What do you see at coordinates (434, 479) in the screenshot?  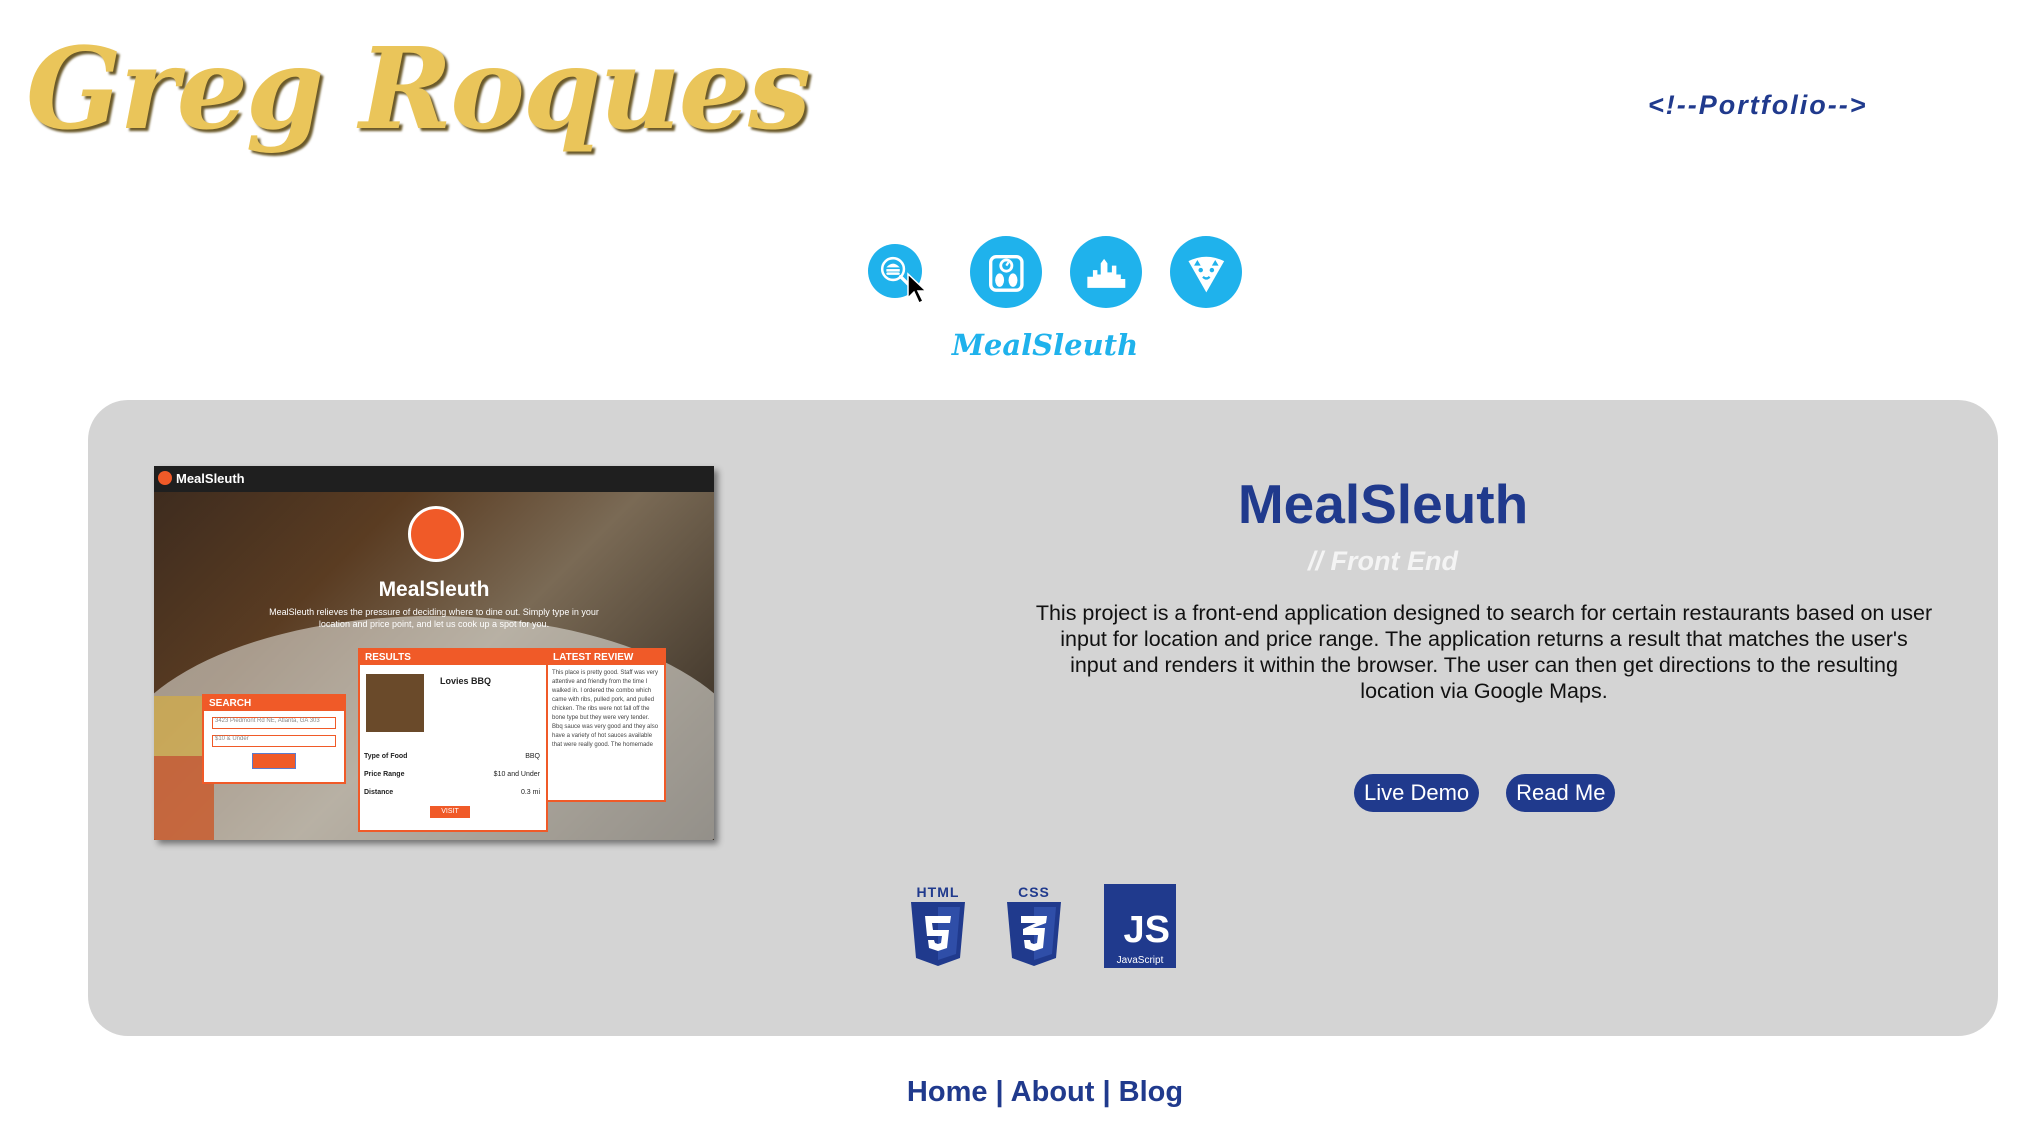 I see `screenshot-navbar: MealSleuth` at bounding box center [434, 479].